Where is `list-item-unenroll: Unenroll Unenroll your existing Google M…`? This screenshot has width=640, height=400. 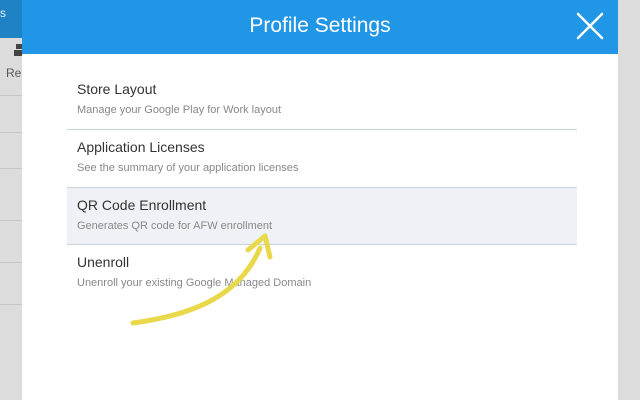
list-item-unenroll: Unenroll Unenroll your existing Google M… is located at coordinates (322, 274).